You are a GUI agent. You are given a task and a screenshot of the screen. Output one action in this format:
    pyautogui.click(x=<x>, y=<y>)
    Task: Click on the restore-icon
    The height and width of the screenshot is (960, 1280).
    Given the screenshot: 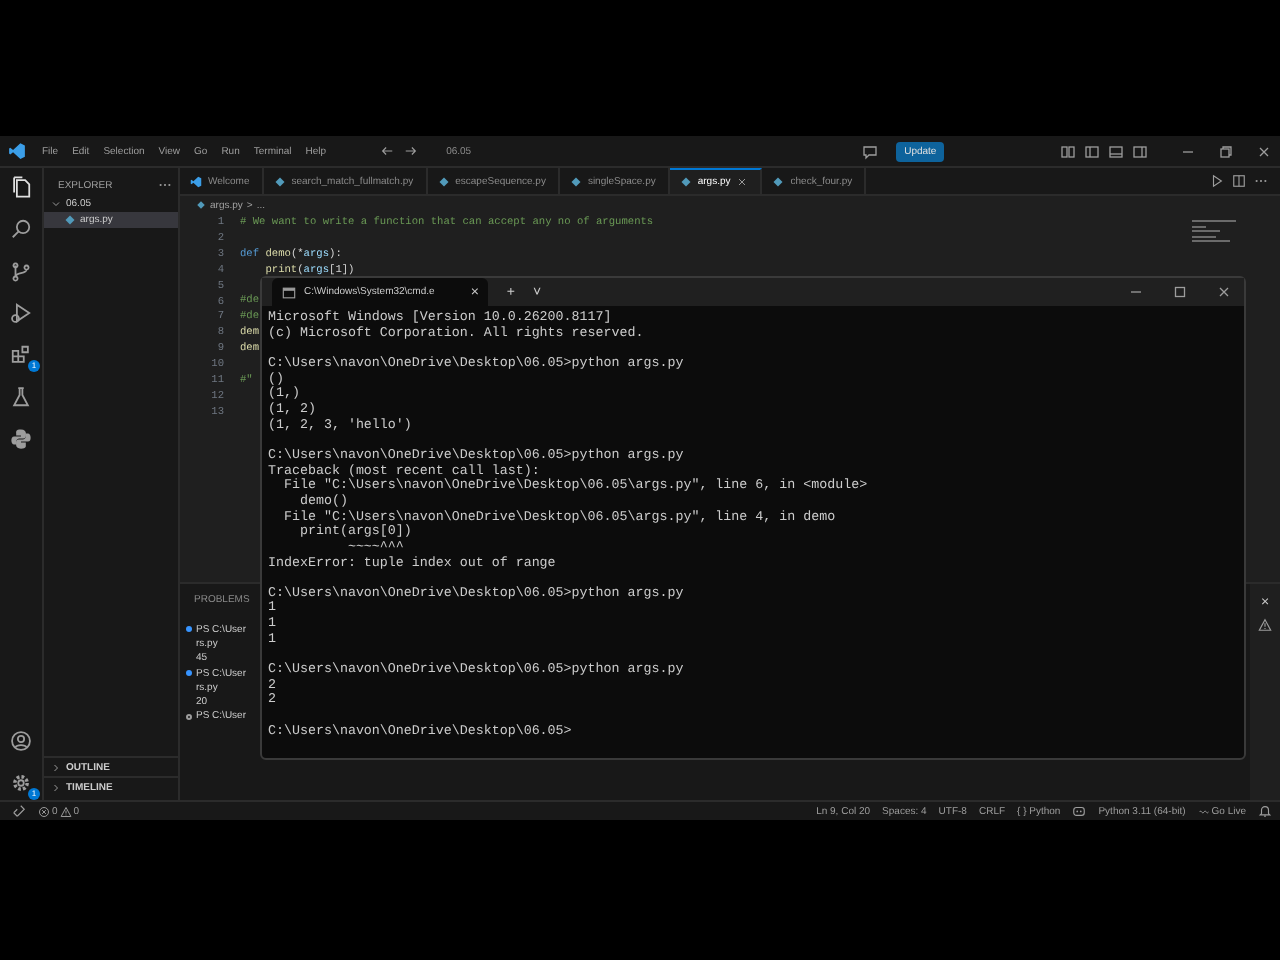 What is the action you would take?
    pyautogui.click(x=1226, y=151)
    